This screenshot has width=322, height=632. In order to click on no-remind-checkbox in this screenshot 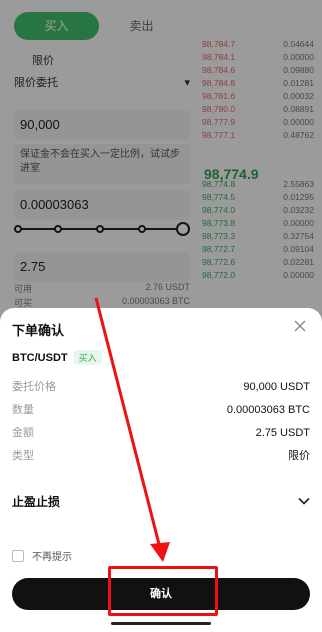, I will do `click(18, 555)`.